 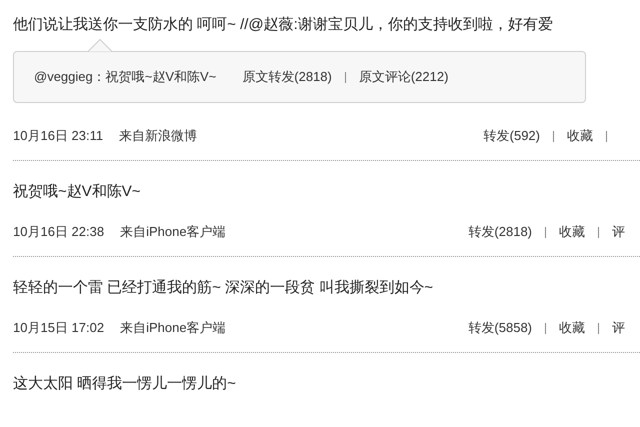 I want to click on post-time: 10月16日 22:38, so click(x=58, y=232).